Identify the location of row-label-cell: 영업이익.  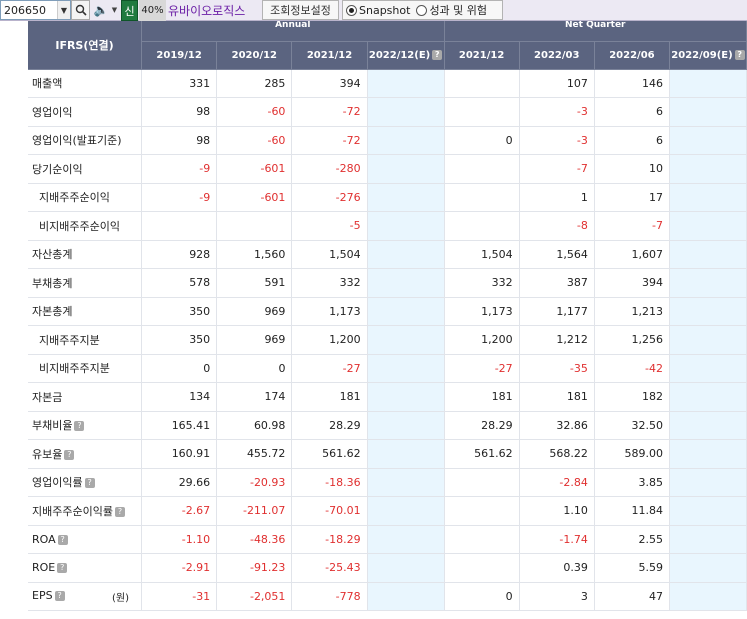
(85, 112).